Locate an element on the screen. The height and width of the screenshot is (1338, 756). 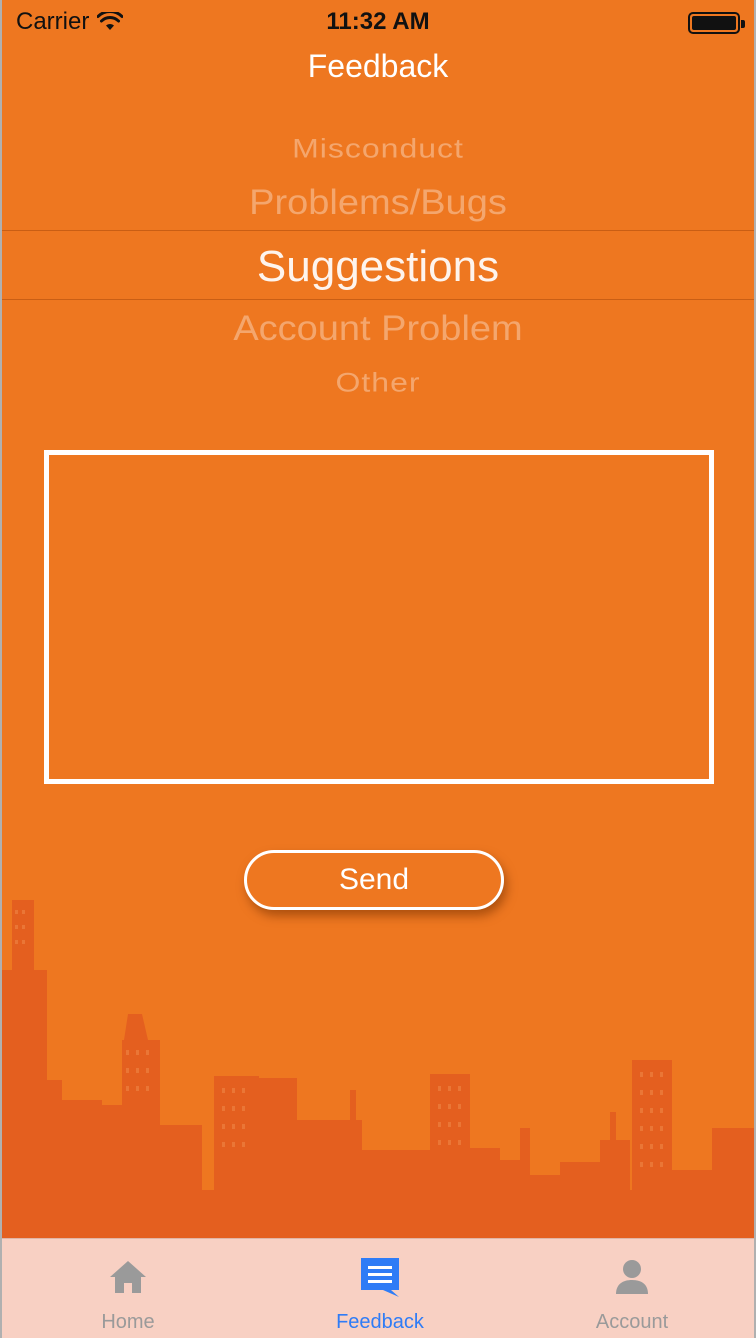
page-title: Feedback is located at coordinates (378, 66).